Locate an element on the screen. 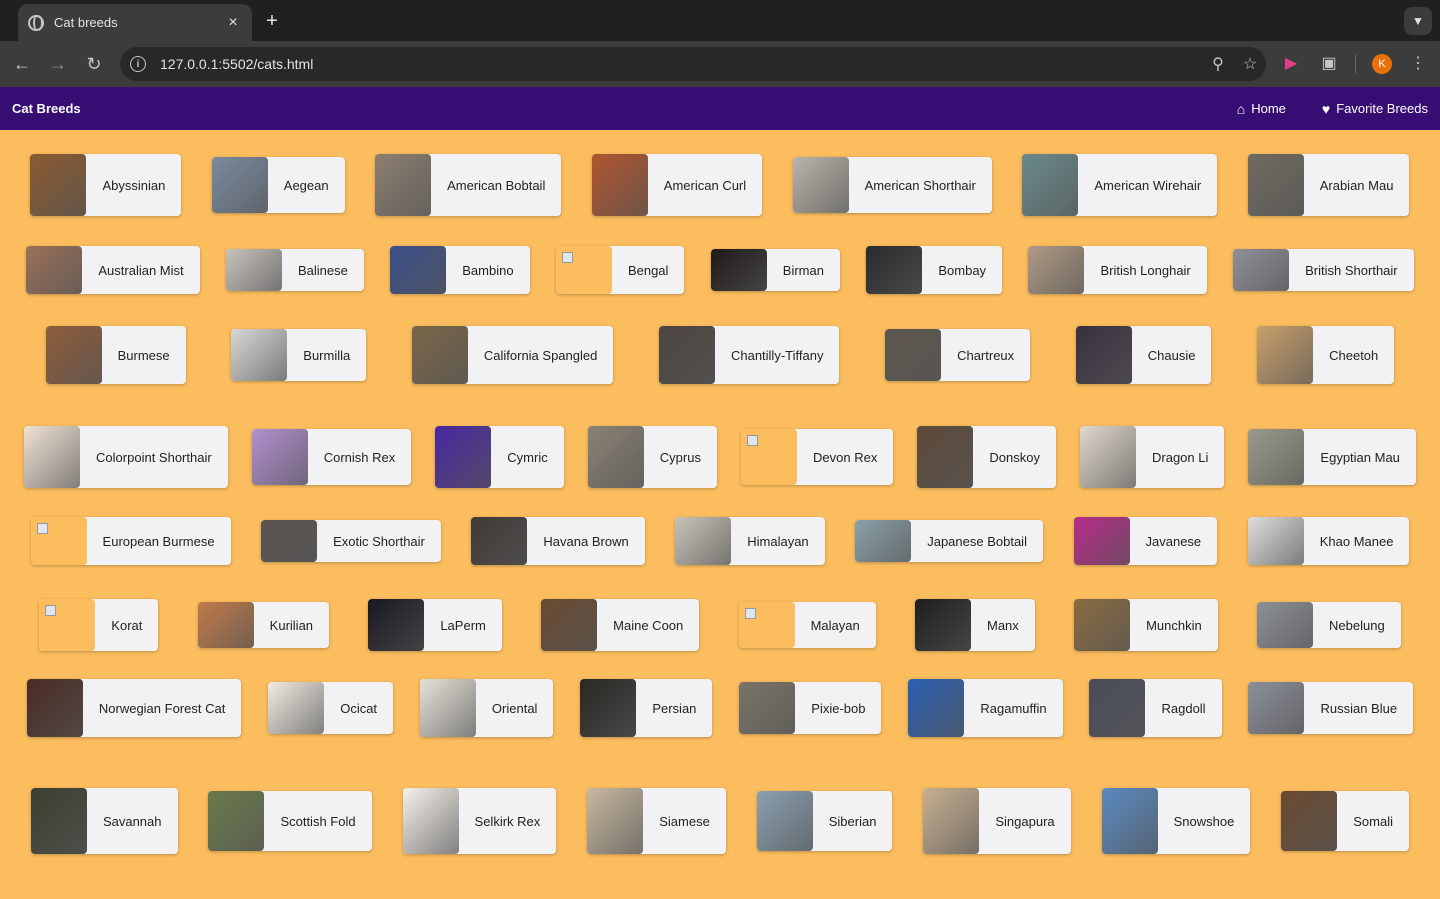 Image resolution: width=1440 pixels, height=899 pixels. breed-card: Javanese is located at coordinates (1145, 541).